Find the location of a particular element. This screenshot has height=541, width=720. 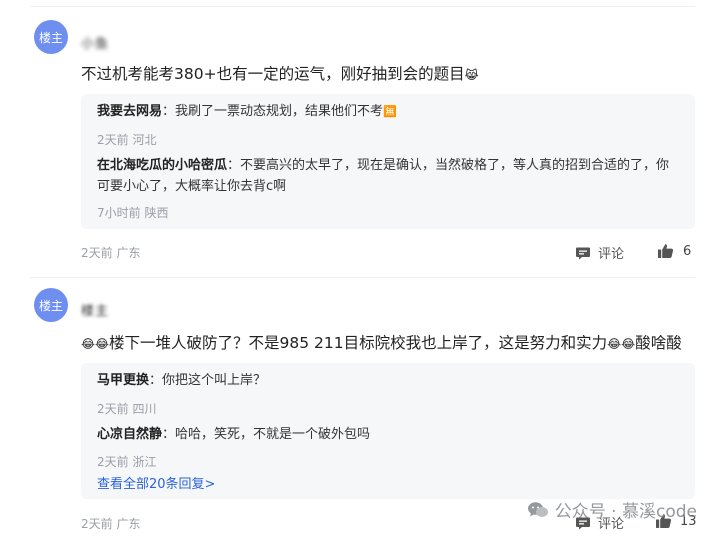

wechat-icon is located at coordinates (538, 510).